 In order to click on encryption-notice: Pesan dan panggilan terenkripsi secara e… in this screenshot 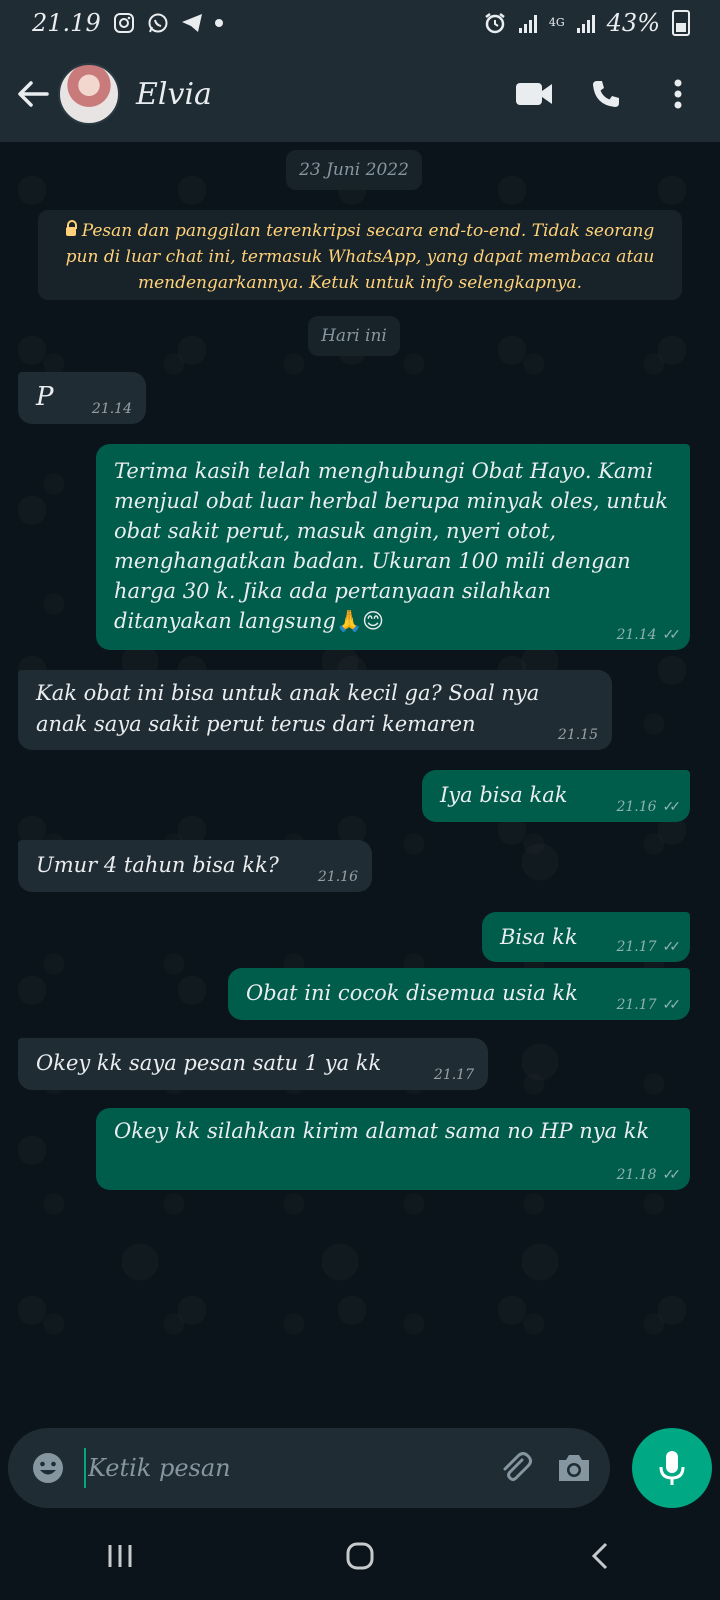, I will do `click(360, 255)`.